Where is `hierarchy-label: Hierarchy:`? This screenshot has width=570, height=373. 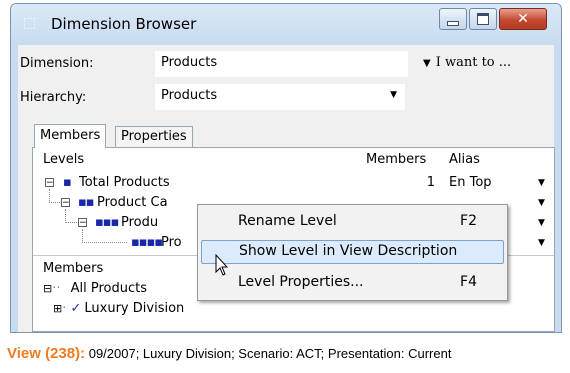 hierarchy-label: Hierarchy: is located at coordinates (53, 97).